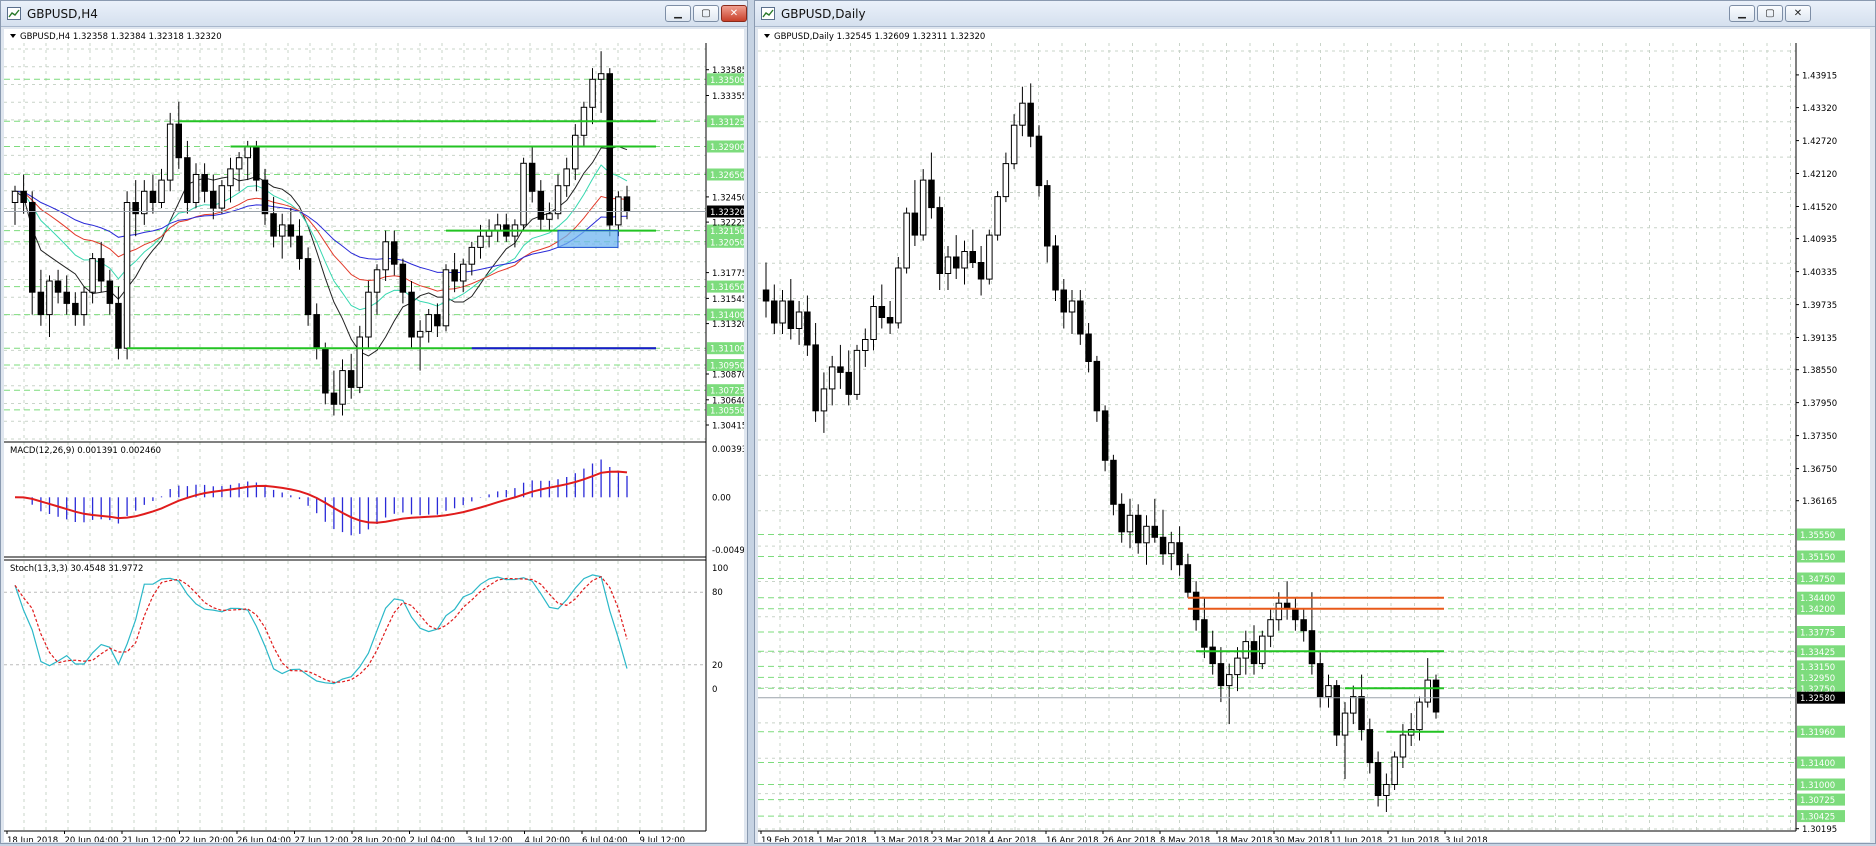 The image size is (1876, 846). Describe the element at coordinates (1129, 839) in the screenshot. I see `date-tick-label: 26 Apr 2018` at that location.